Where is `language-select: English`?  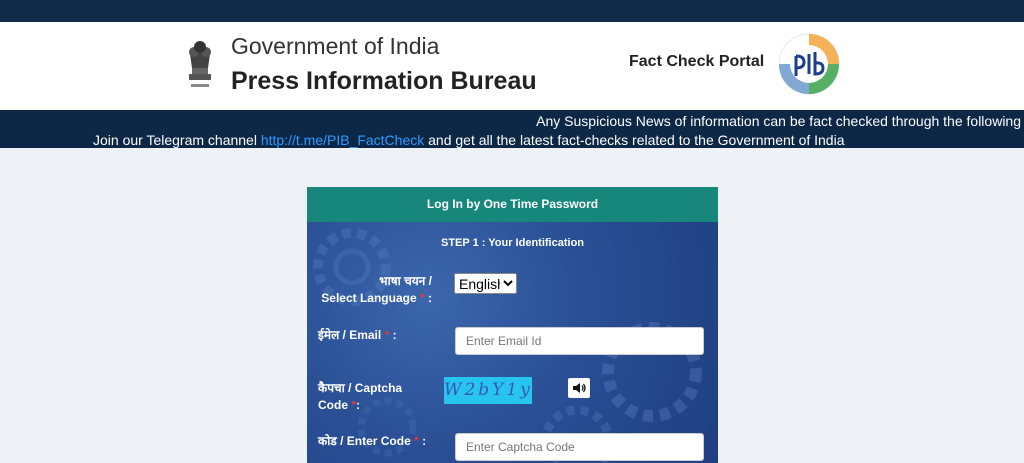 language-select: English is located at coordinates (485, 283).